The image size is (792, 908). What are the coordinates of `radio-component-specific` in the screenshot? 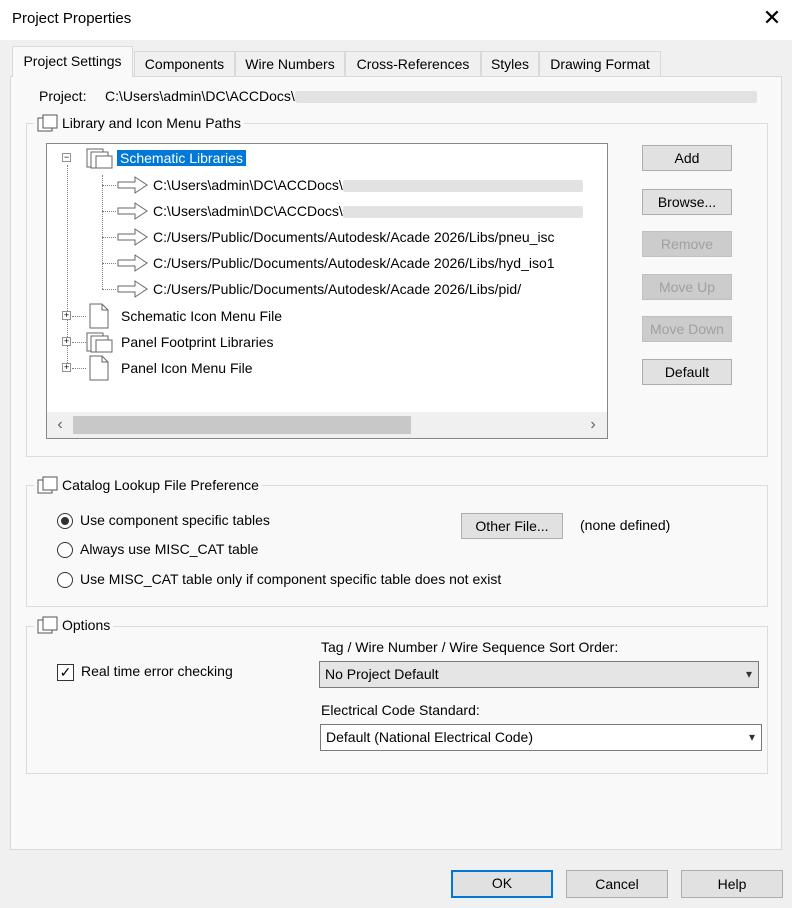 It's located at (65, 521).